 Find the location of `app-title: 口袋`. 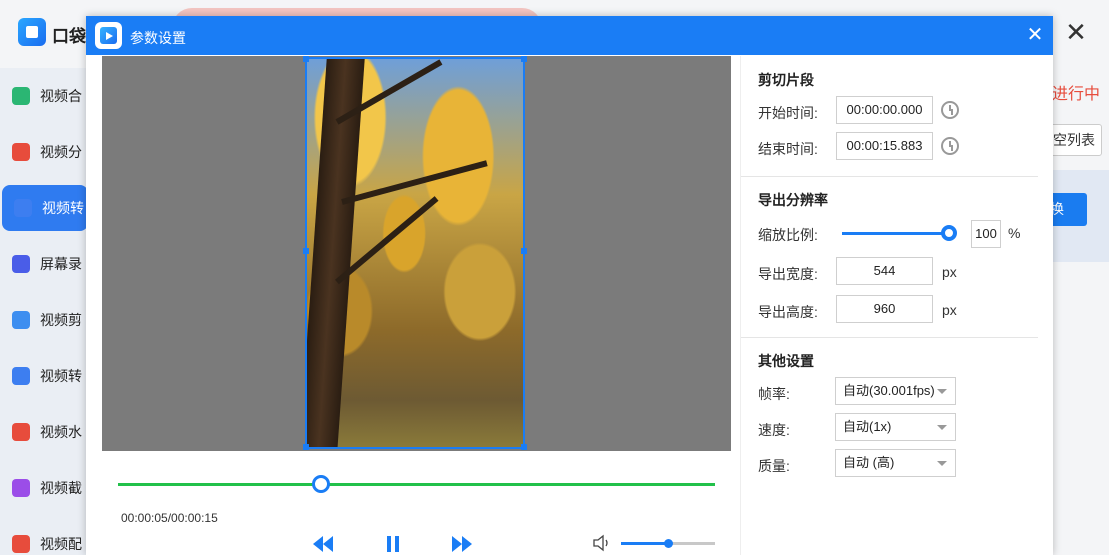

app-title: 口袋 is located at coordinates (69, 36).